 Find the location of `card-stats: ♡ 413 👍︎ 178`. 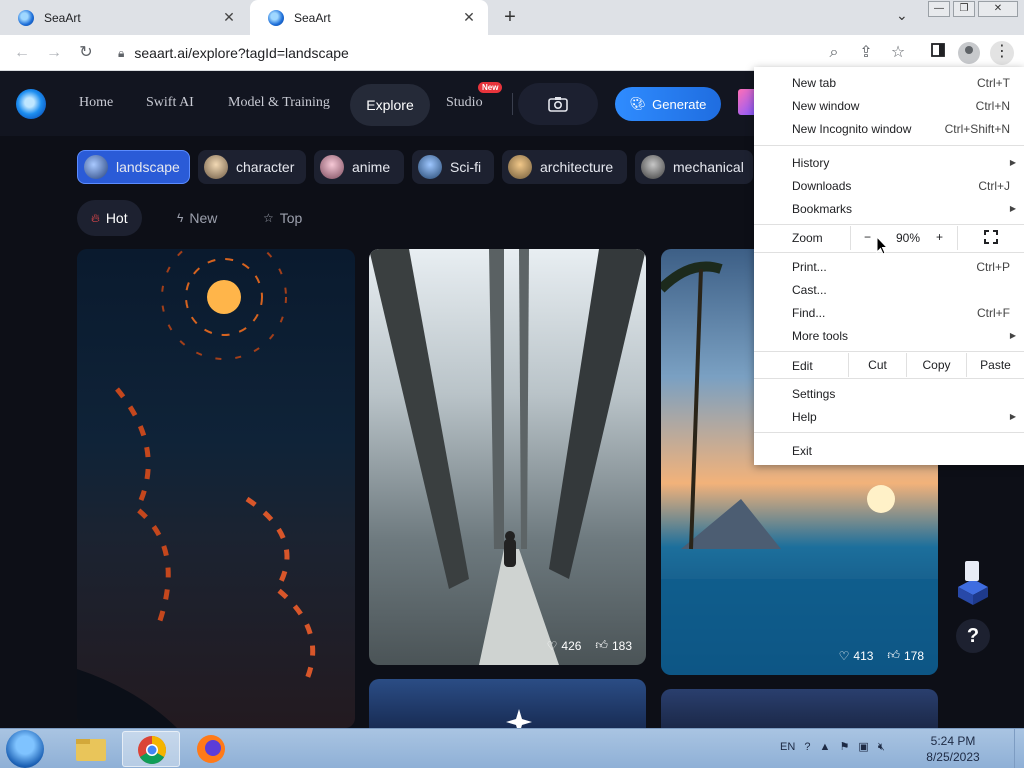

card-stats: ♡ 413 👍︎ 178 is located at coordinates (881, 655).